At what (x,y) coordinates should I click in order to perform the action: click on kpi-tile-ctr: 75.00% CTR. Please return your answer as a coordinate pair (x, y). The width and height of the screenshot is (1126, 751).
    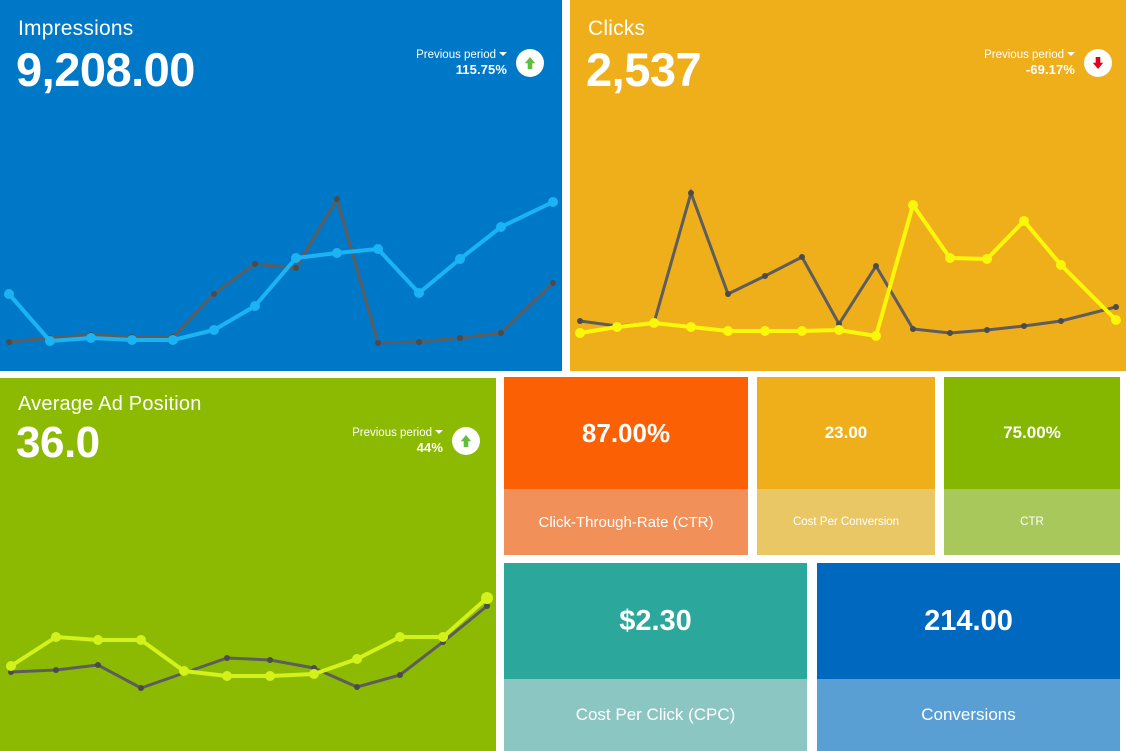
    Looking at the image, I should click on (1032, 466).